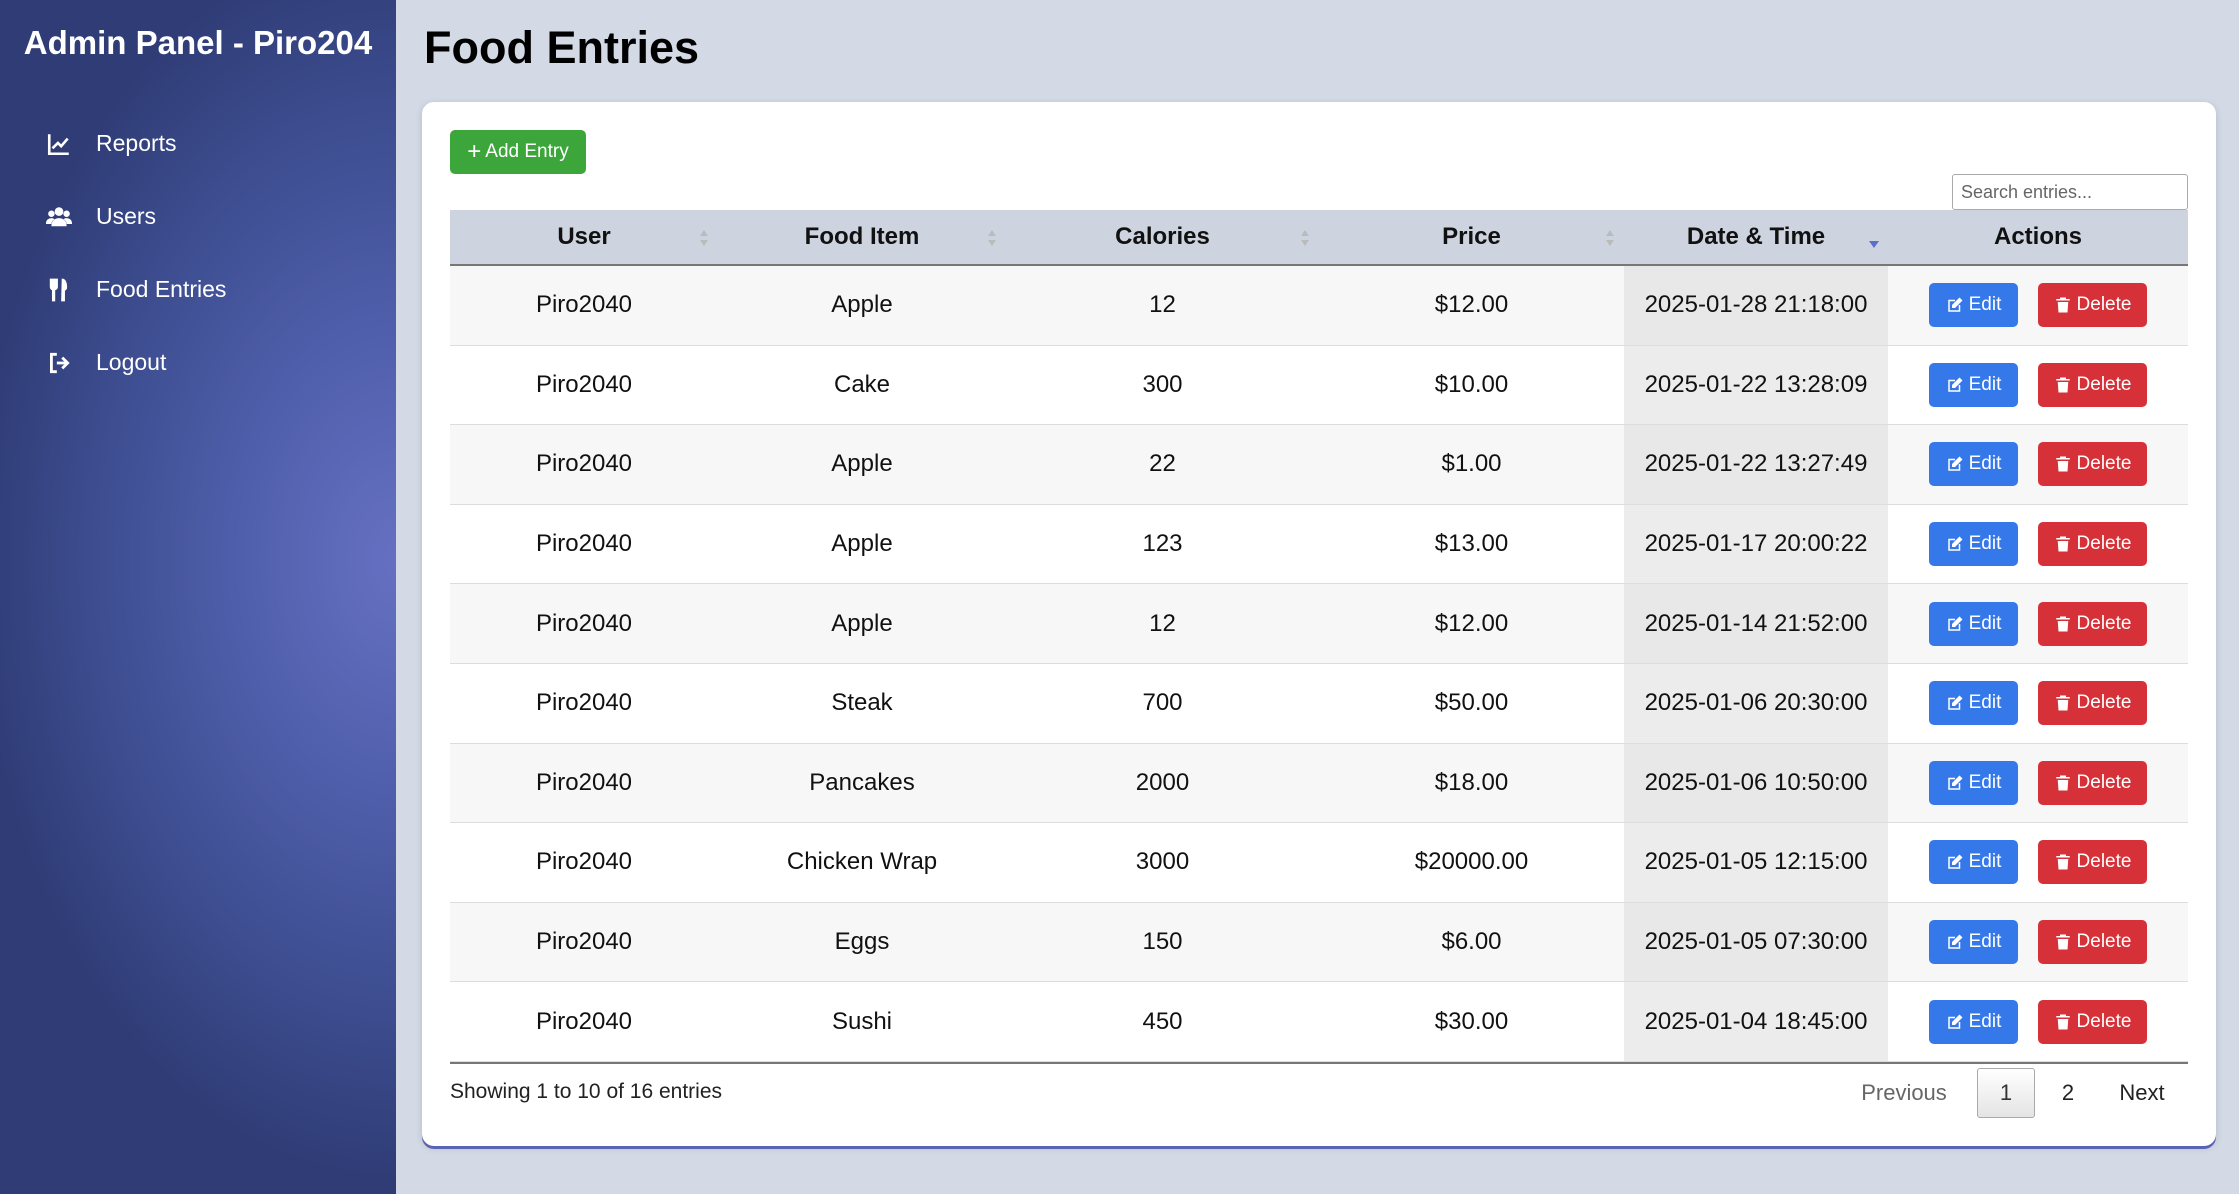 This screenshot has height=1194, width=2239. Describe the element at coordinates (584, 237) in the screenshot. I see `column-header-user: User` at that location.